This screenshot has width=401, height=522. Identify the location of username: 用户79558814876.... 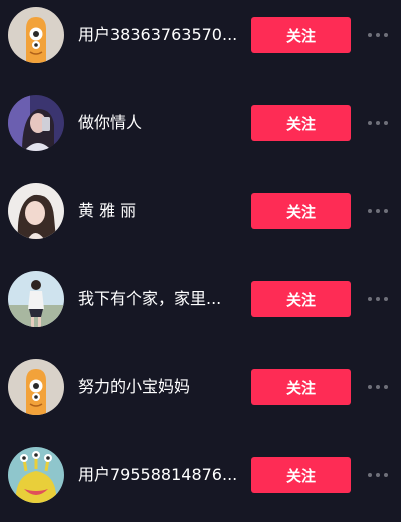
(158, 475).